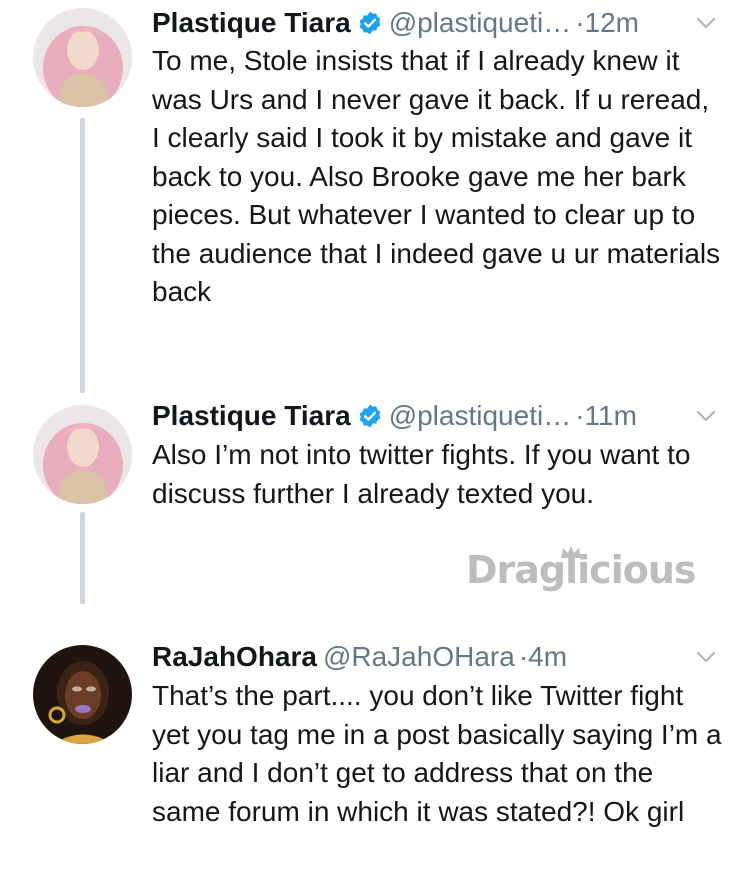 The height and width of the screenshot is (875, 750). I want to click on timestamp: 12m, so click(612, 22).